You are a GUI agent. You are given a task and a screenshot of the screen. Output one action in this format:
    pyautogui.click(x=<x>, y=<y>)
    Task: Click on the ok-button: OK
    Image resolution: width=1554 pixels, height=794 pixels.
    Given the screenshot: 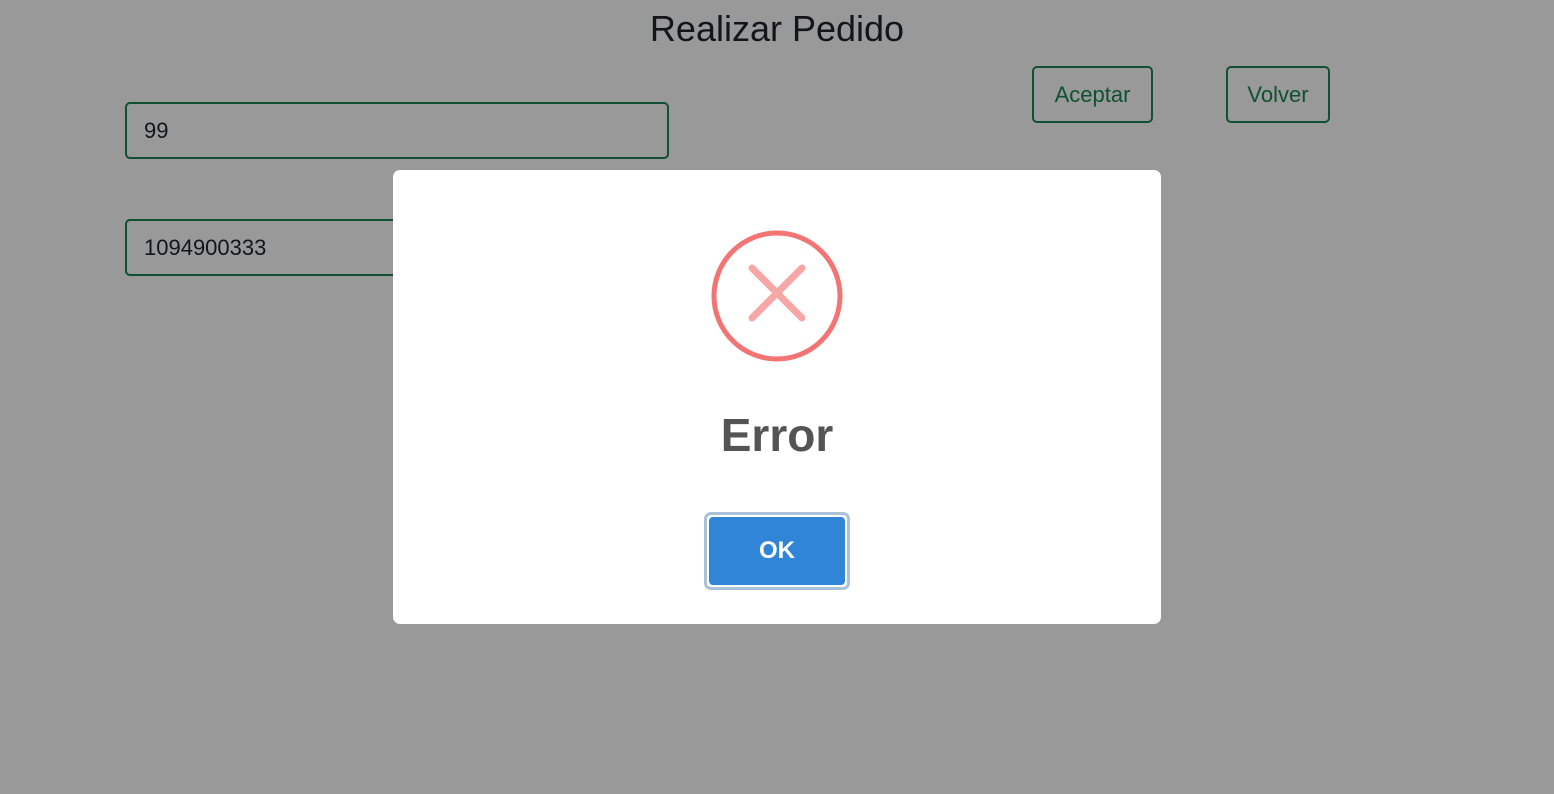 What is the action you would take?
    pyautogui.click(x=777, y=551)
    